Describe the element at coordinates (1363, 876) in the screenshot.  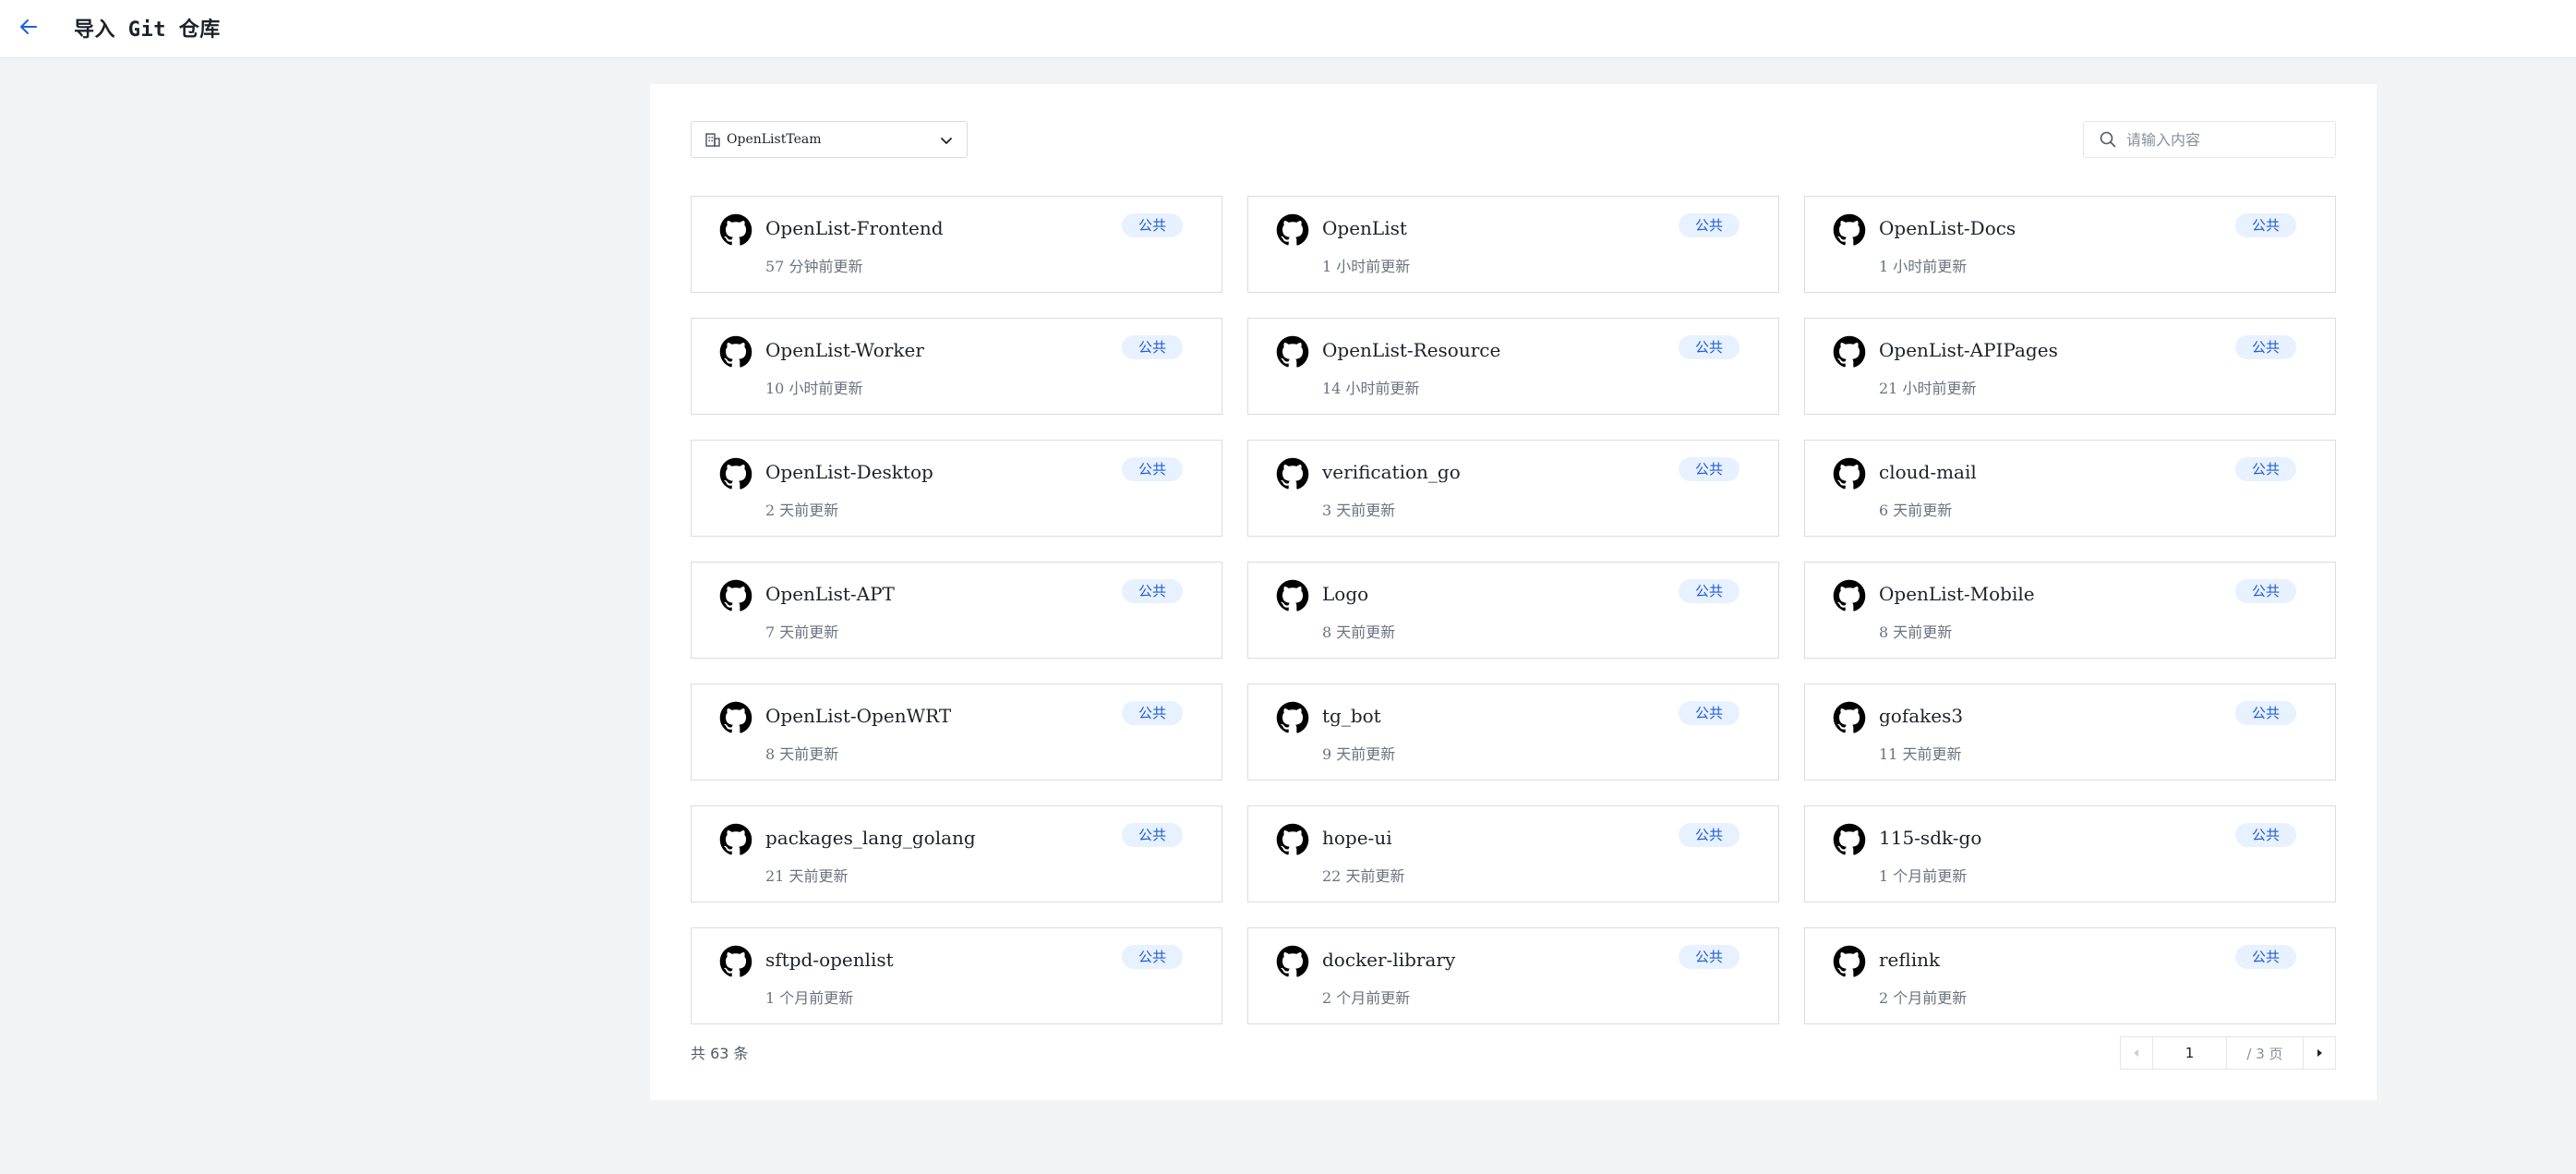
I see `repo-updated-time: 22 天前更新` at that location.